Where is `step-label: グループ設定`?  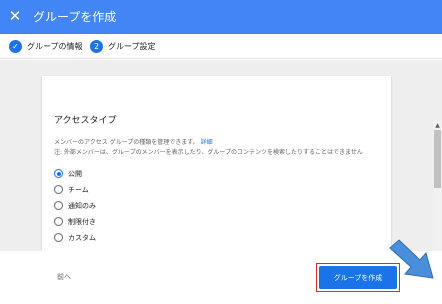
step-label: グループ設定 is located at coordinates (132, 46).